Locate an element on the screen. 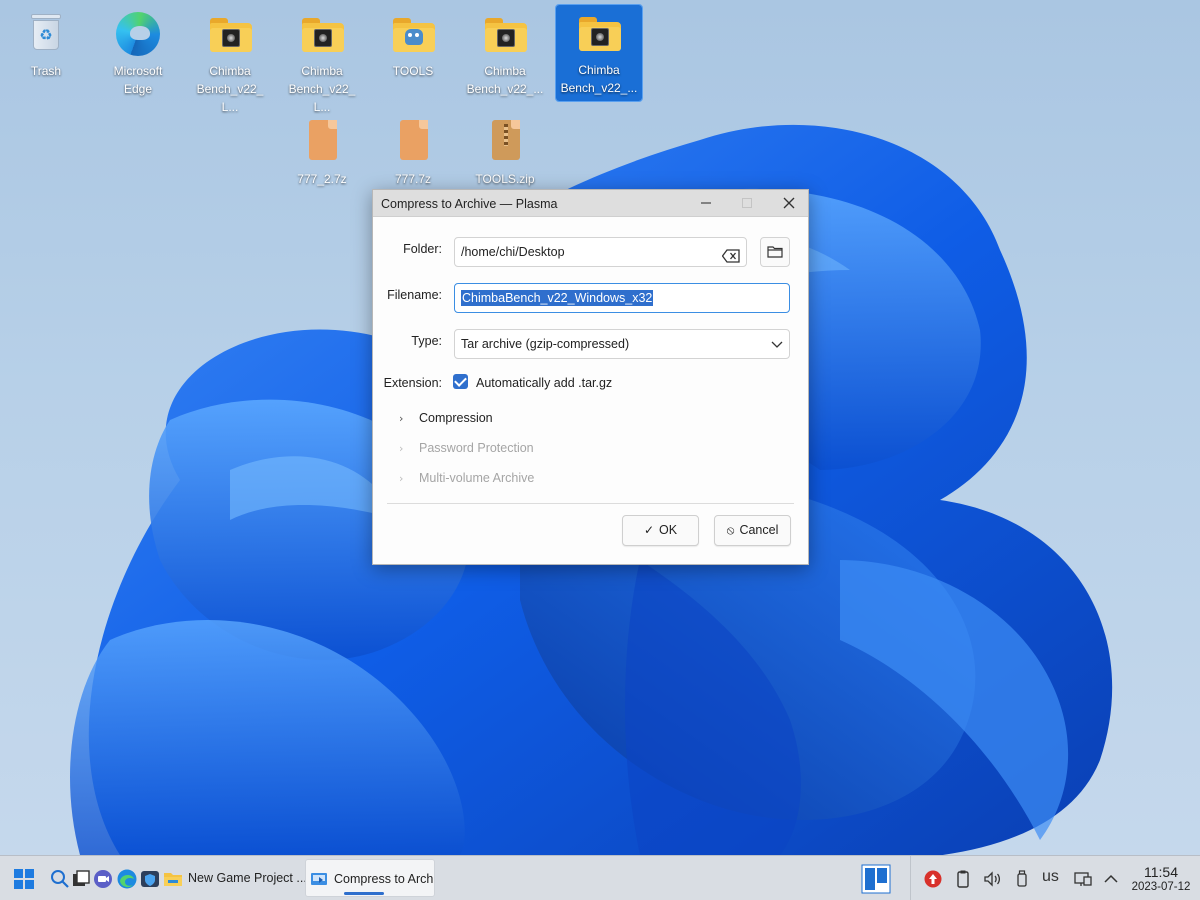  desktop-icon-trash: ♻ Trash is located at coordinates (46, 45).